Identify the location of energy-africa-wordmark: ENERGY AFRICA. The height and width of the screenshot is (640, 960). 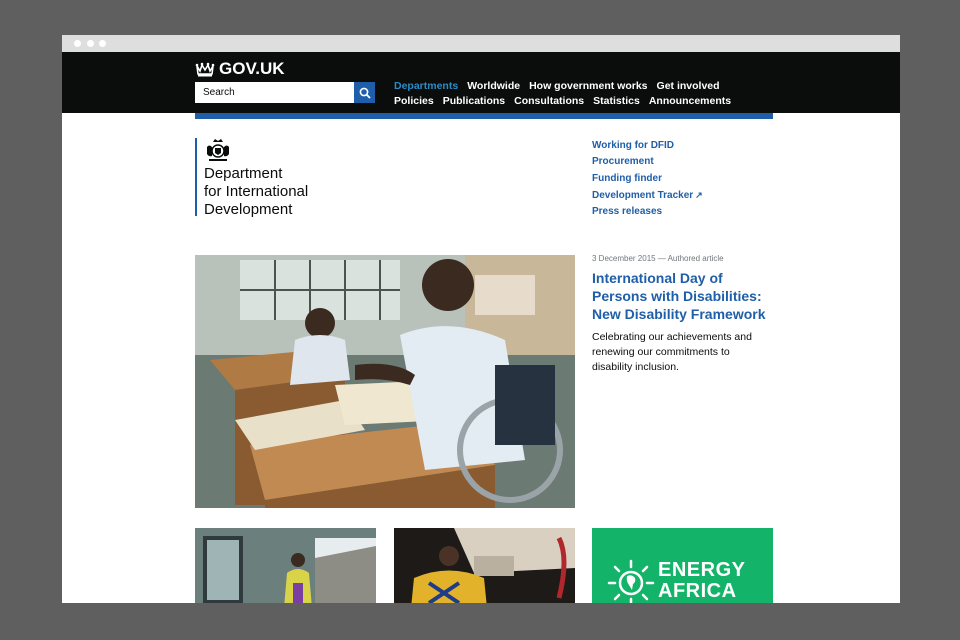
(701, 581).